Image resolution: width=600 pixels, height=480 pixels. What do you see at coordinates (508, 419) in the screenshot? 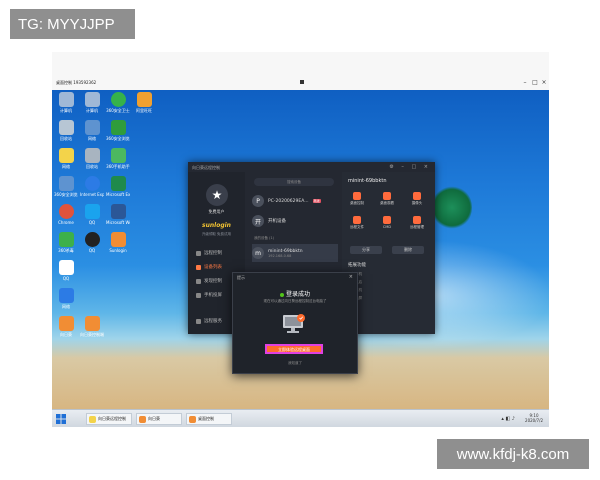
I see `system-tray-icons: ▴ ◧ ♪` at bounding box center [508, 419].